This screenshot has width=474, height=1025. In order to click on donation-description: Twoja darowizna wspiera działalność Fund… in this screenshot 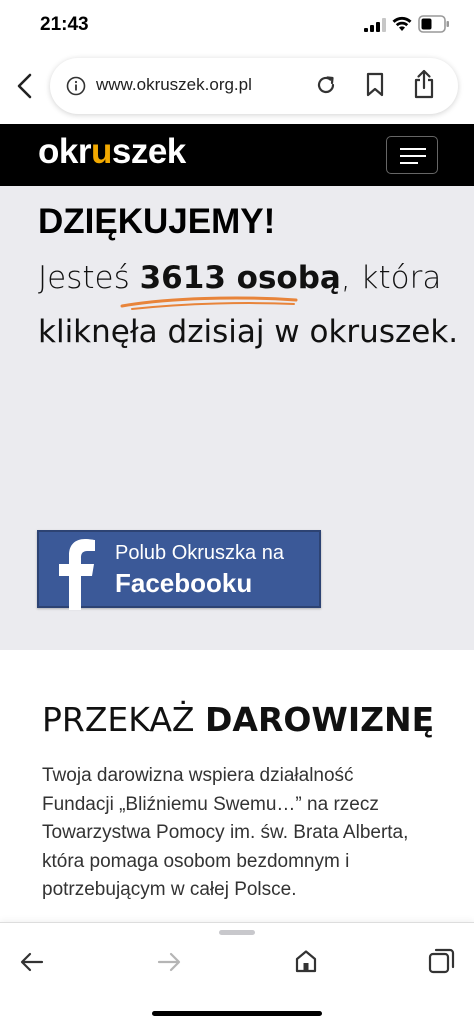, I will do `click(225, 832)`.